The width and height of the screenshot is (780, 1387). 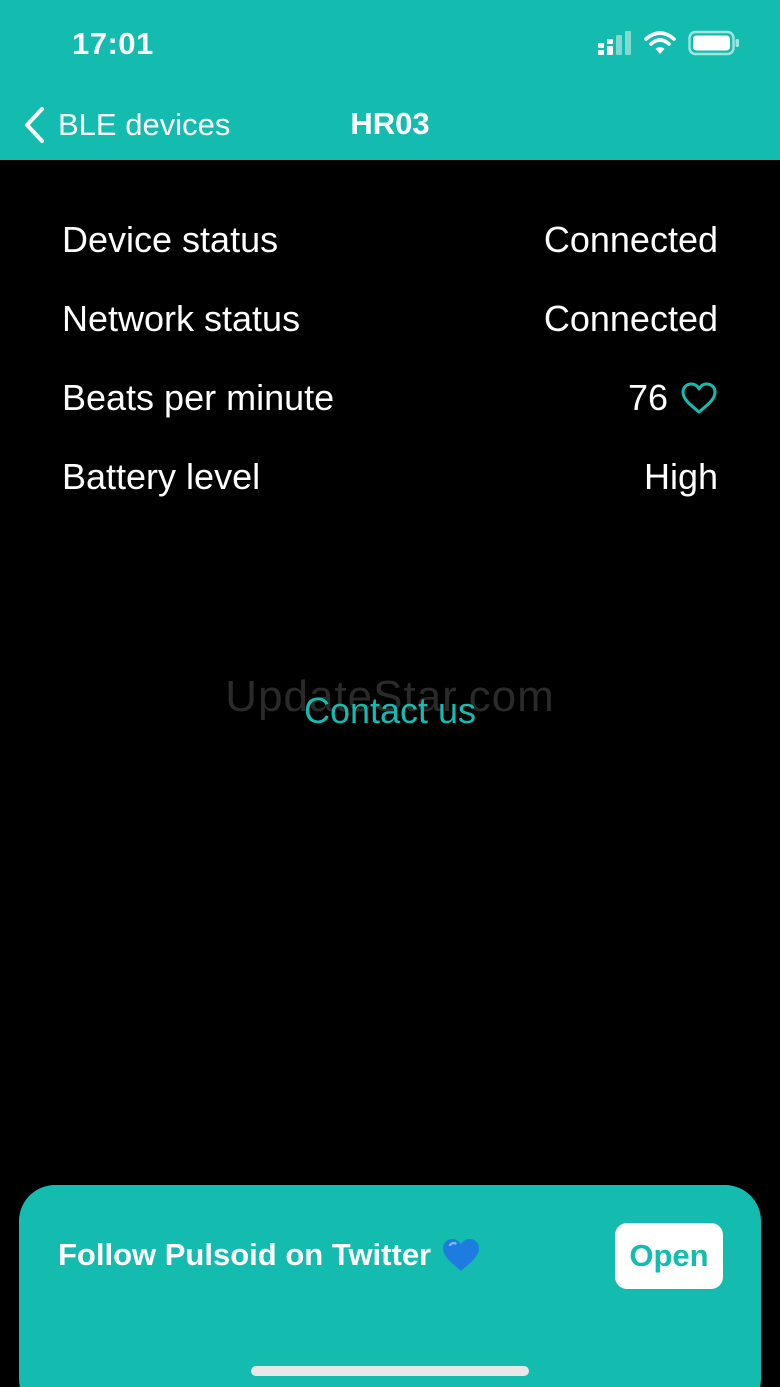 What do you see at coordinates (390, 123) in the screenshot?
I see `page-title: HR03` at bounding box center [390, 123].